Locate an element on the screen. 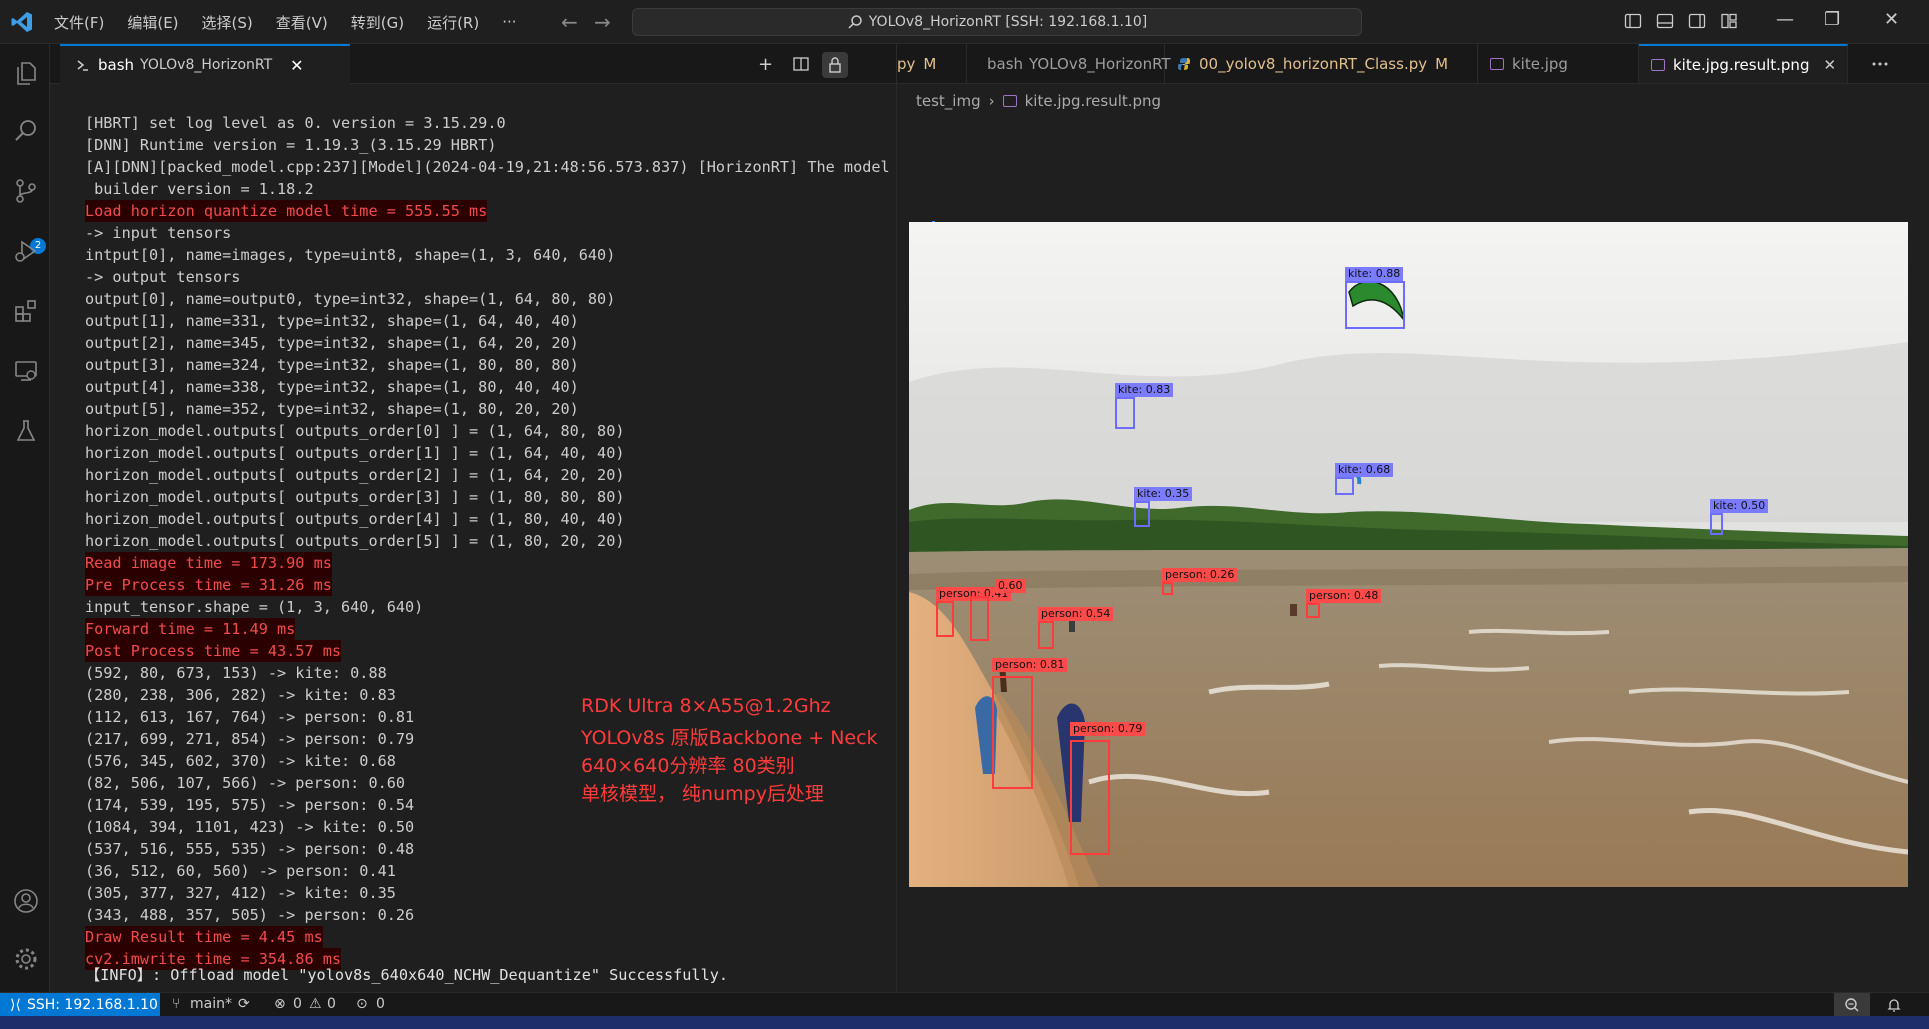 The height and width of the screenshot is (1029, 1929). lock-icon is located at coordinates (835, 65).